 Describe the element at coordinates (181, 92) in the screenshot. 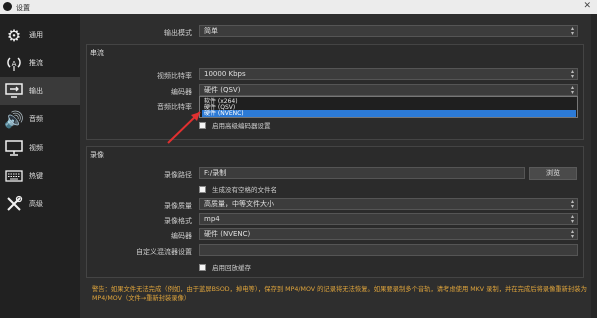

I see `stream-encoder-label: 编码器` at that location.